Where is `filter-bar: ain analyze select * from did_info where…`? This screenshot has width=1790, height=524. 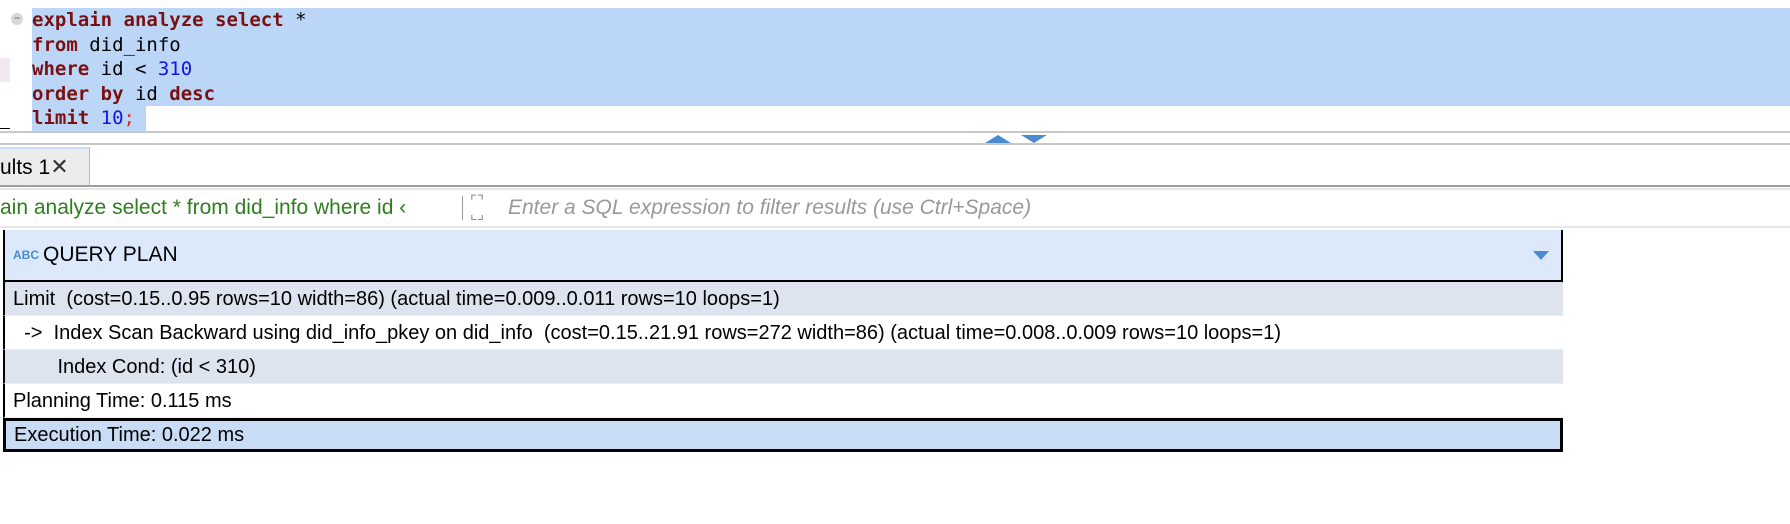 filter-bar: ain analyze select * from did_info where… is located at coordinates (895, 208).